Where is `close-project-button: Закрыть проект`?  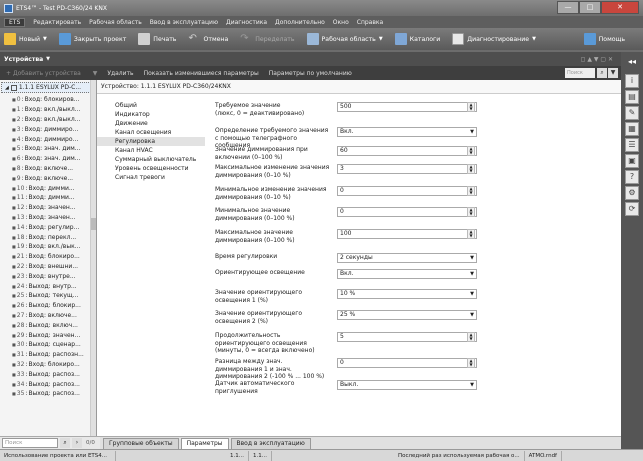 close-project-button: Закрыть проект is located at coordinates (92, 39).